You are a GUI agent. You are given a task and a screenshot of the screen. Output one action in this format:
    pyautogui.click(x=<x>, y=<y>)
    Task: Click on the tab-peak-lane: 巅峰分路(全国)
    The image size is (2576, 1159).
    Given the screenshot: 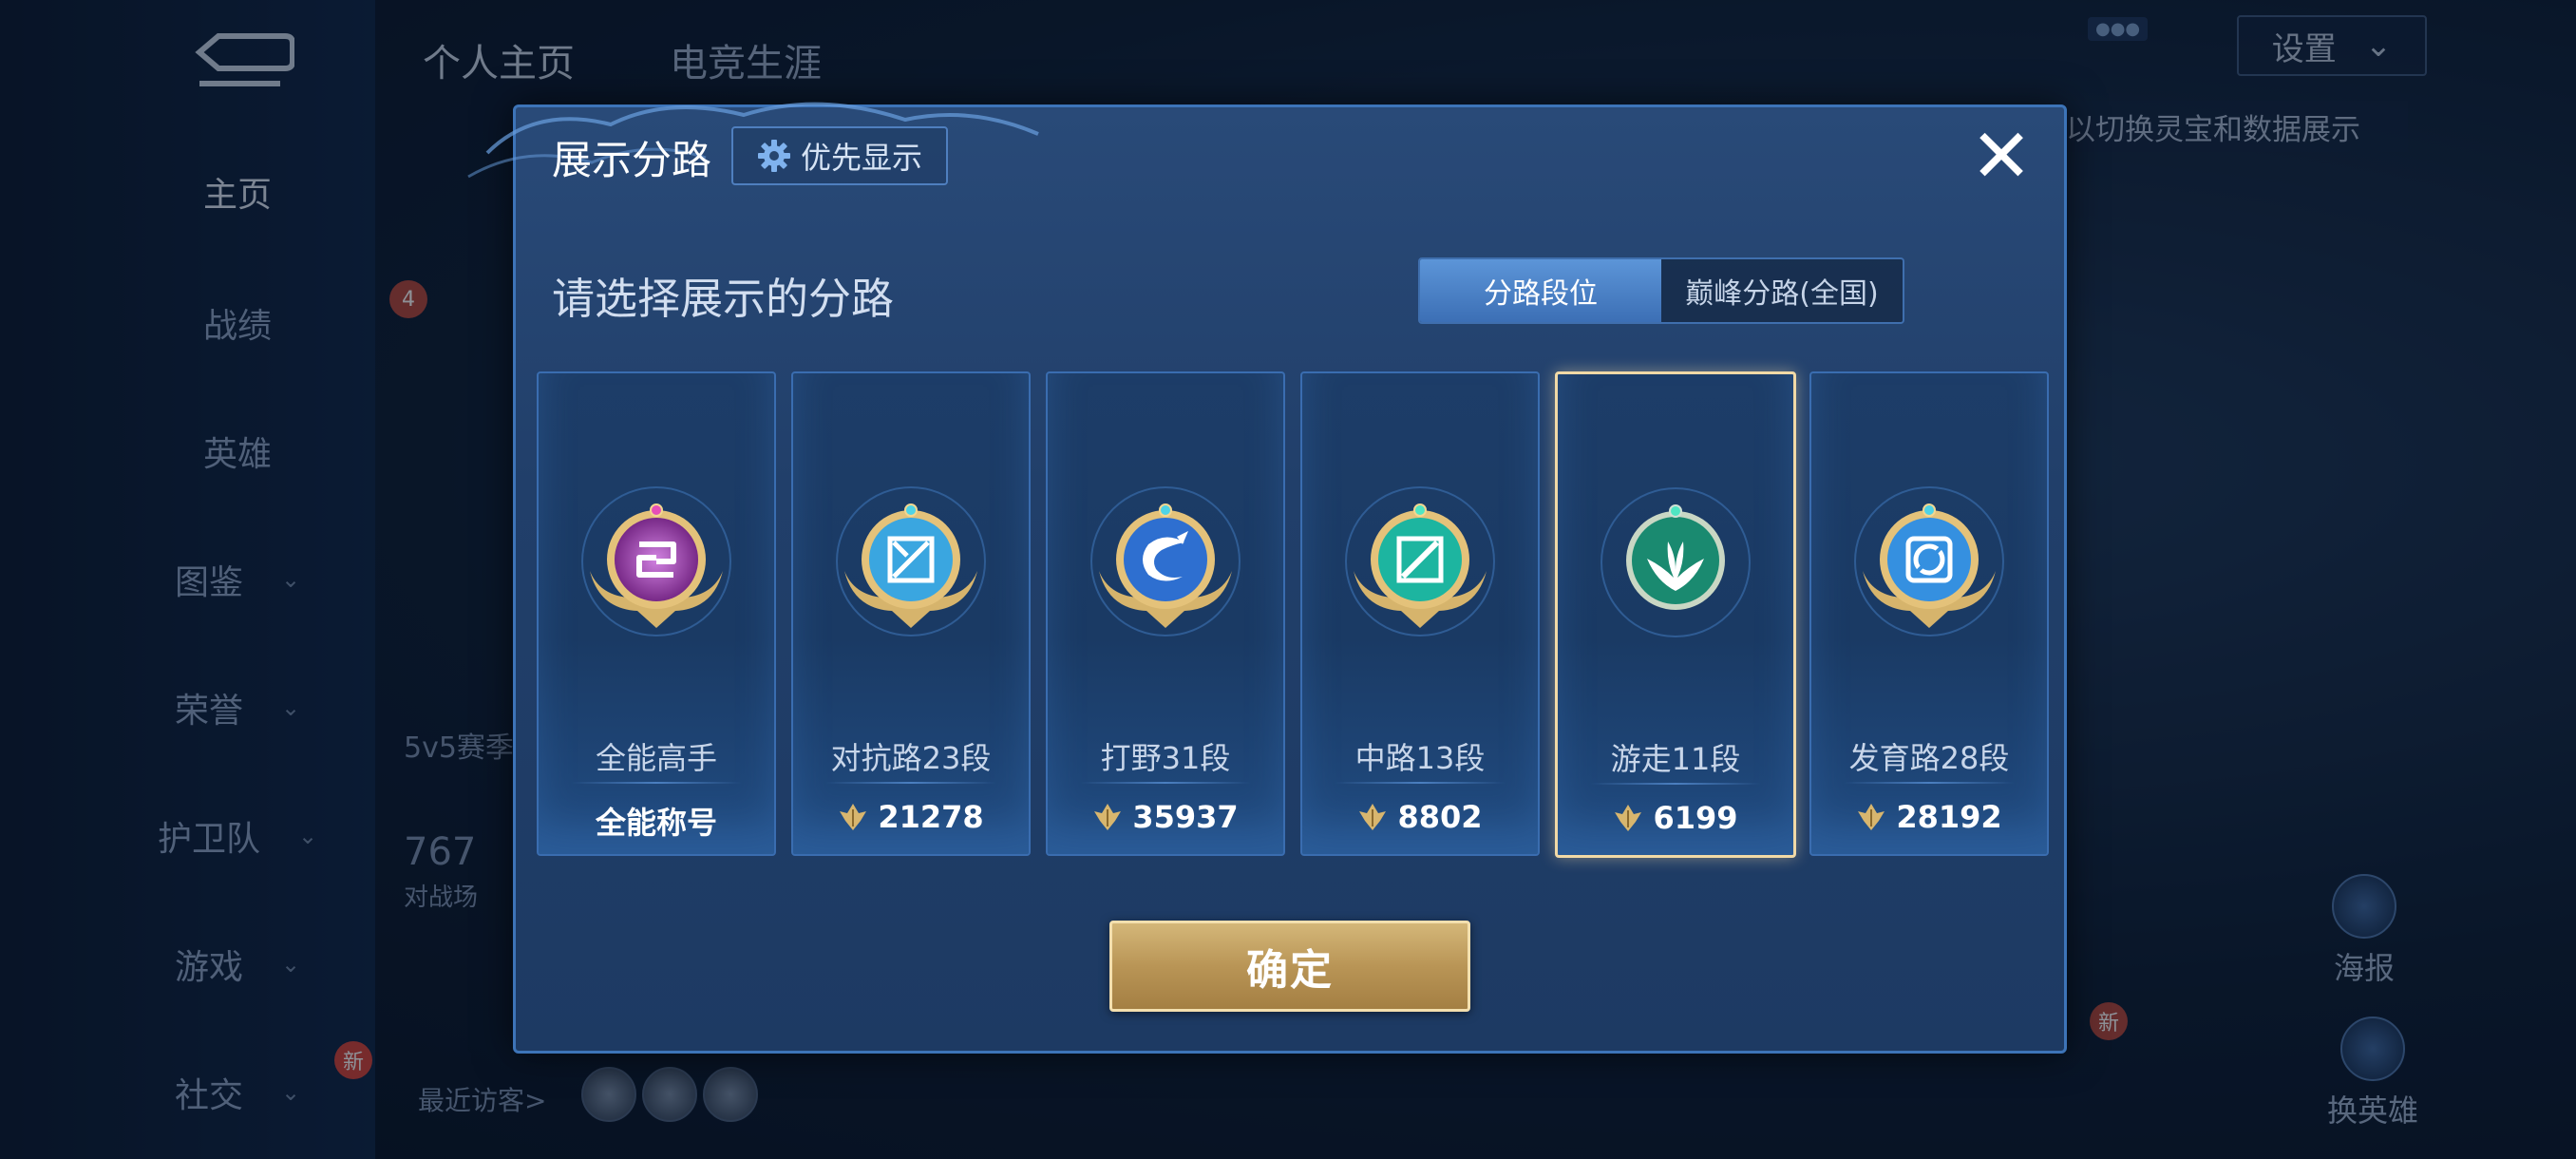 What is the action you would take?
    pyautogui.click(x=1782, y=290)
    